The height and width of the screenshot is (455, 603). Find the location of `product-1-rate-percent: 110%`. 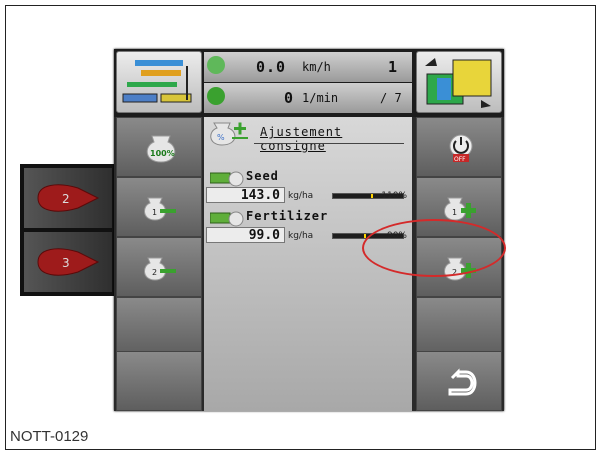

product-1-rate-percent: 110% is located at coordinates (394, 196).